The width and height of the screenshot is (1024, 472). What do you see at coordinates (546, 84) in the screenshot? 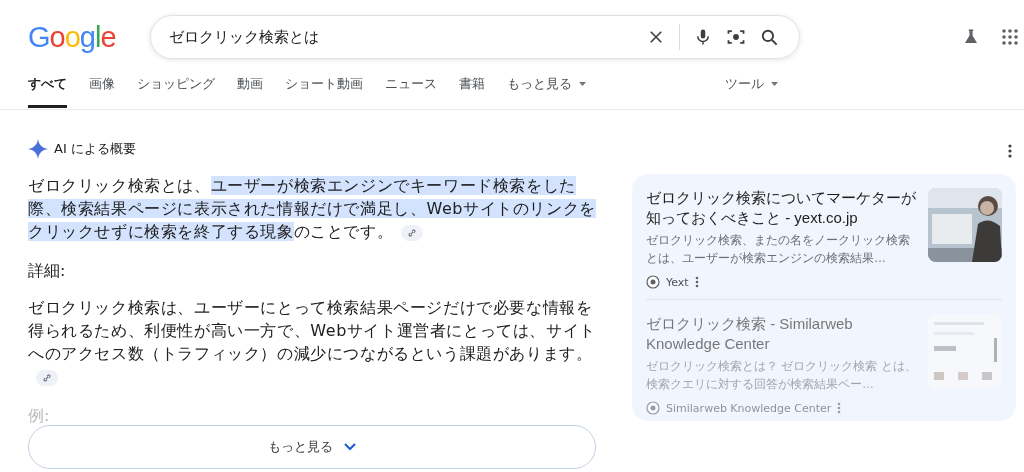
I see `more-menu: もっと見る` at bounding box center [546, 84].